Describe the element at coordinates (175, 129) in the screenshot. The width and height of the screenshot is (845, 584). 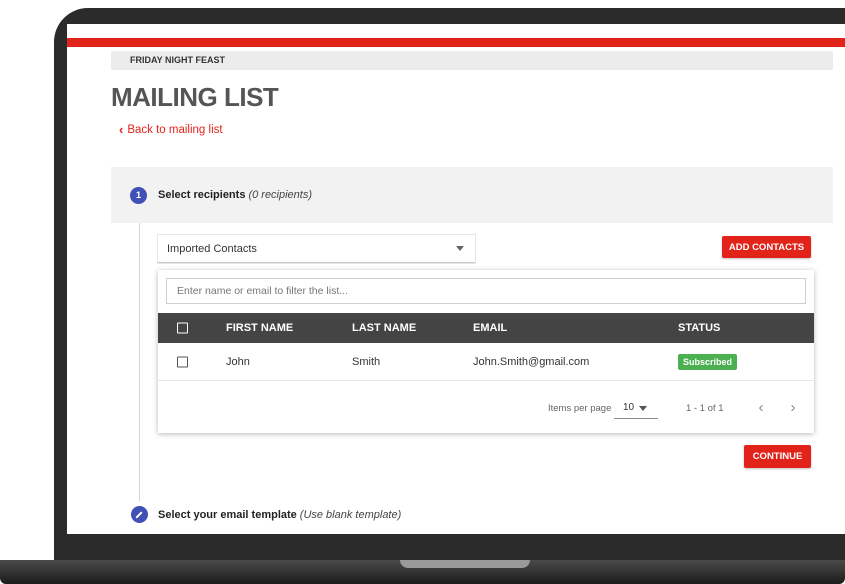
I see `back-link-label: Back to mailing list` at that location.